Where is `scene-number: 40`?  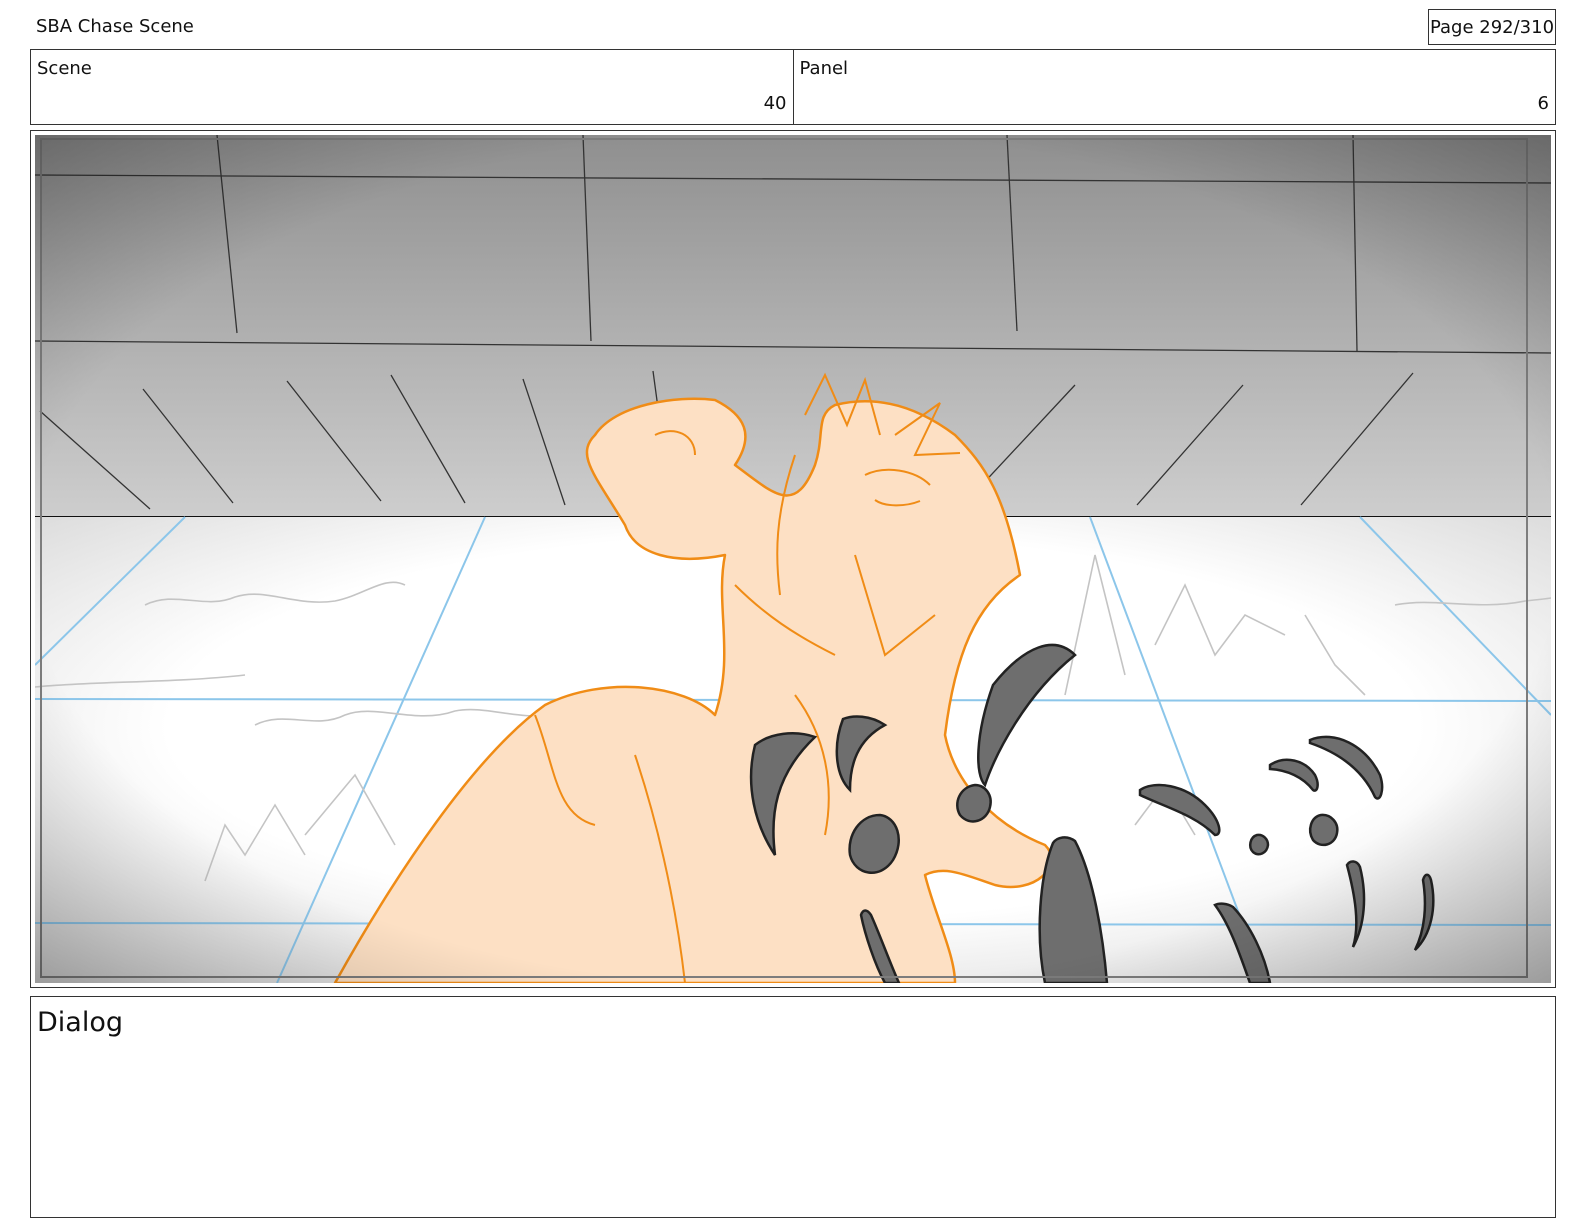
scene-number: 40 is located at coordinates (775, 103).